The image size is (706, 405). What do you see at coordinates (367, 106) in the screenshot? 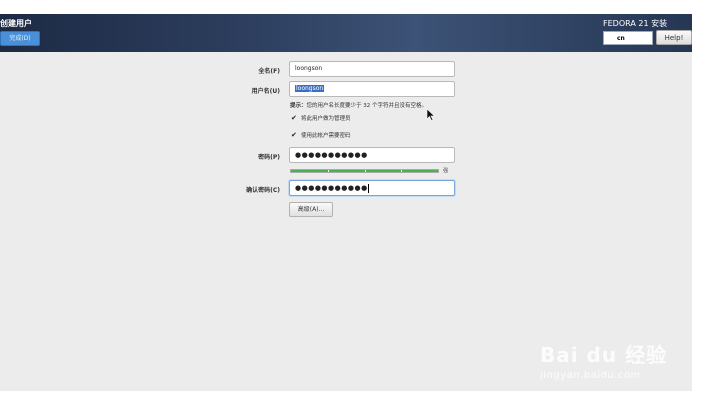
I see `hint-text: 您的用户名长度要少于 32 个字符并且没有空格。` at bounding box center [367, 106].